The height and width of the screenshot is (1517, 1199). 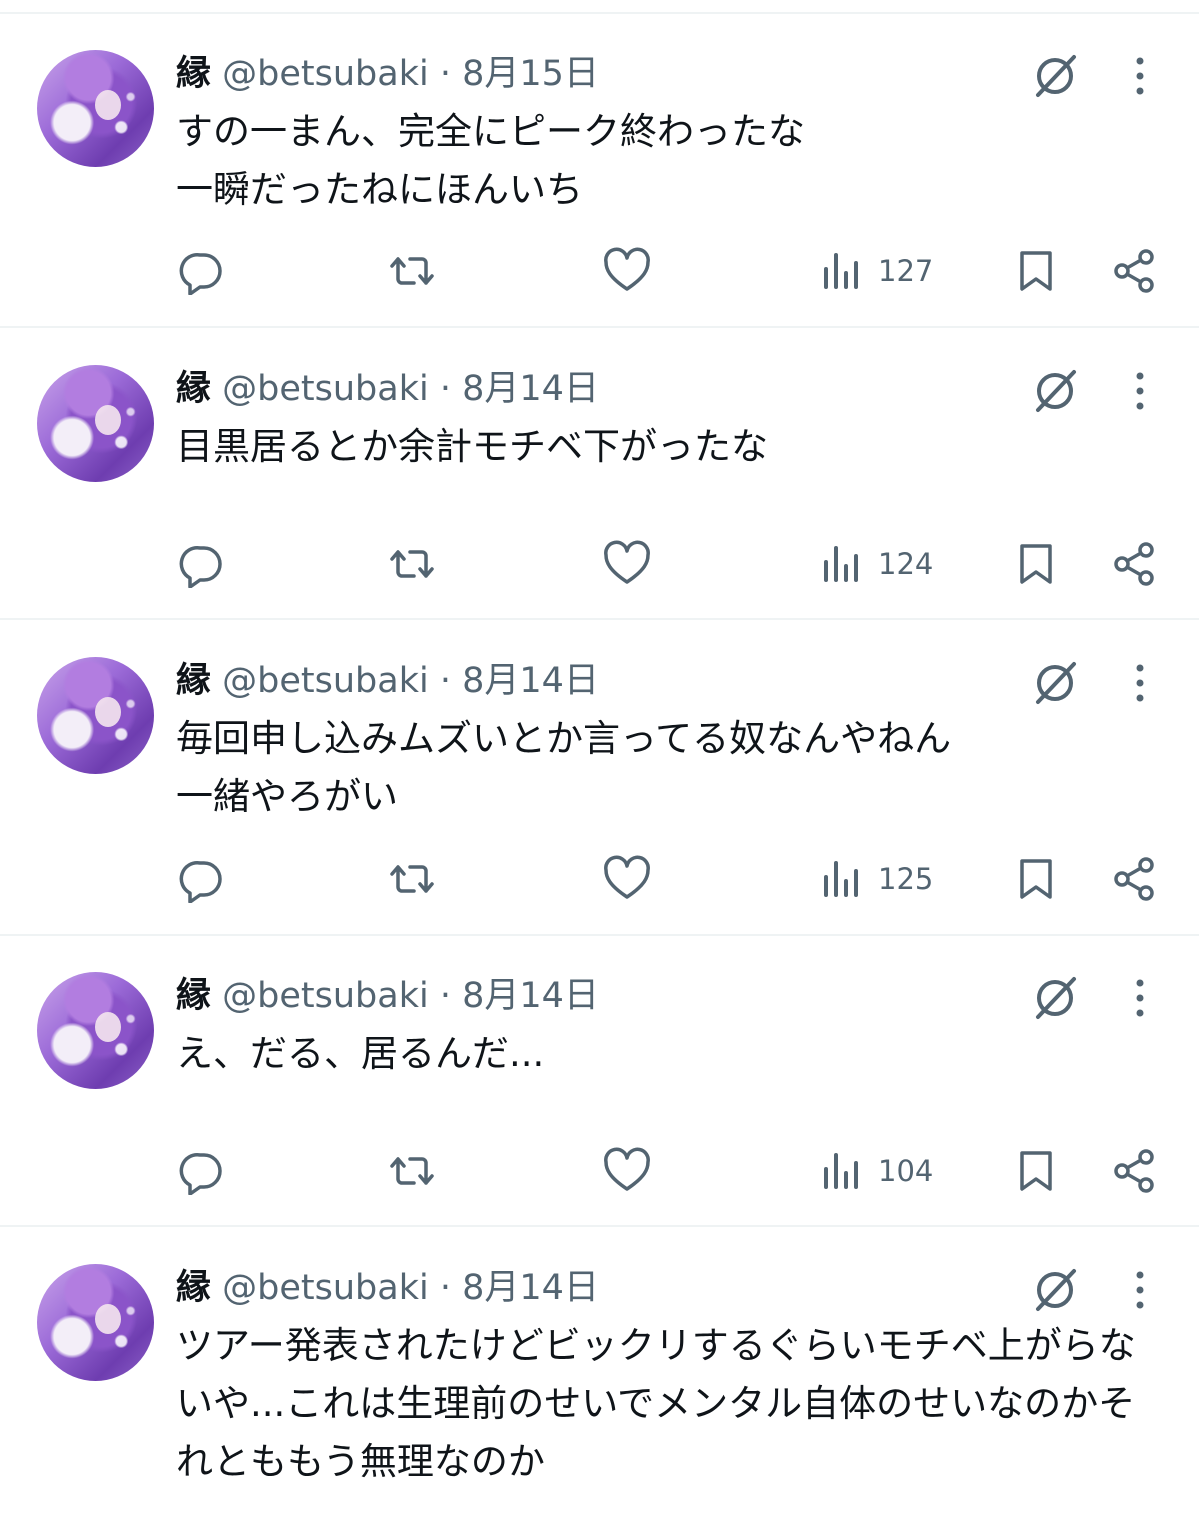 I want to click on tweet-text: すの一まん、完全にピーク終わったな 一瞬だったねにほんいち, so click(x=490, y=160).